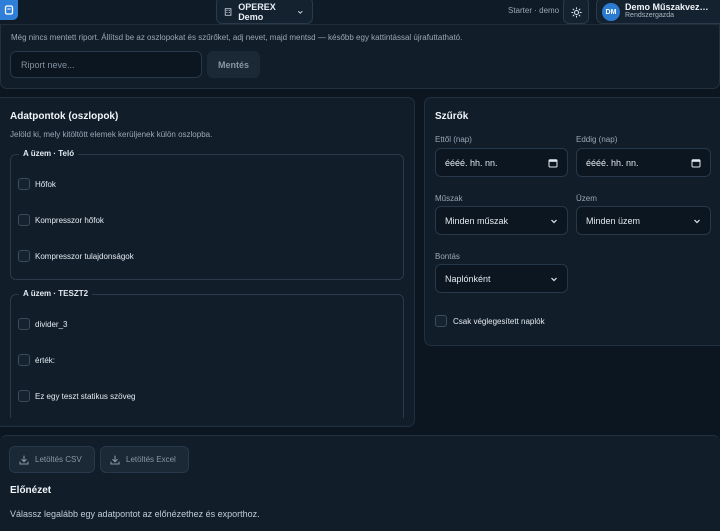 The image size is (720, 531). Describe the element at coordinates (501, 278) in the screenshot. I see `breakdown-select: Naplónként` at that location.